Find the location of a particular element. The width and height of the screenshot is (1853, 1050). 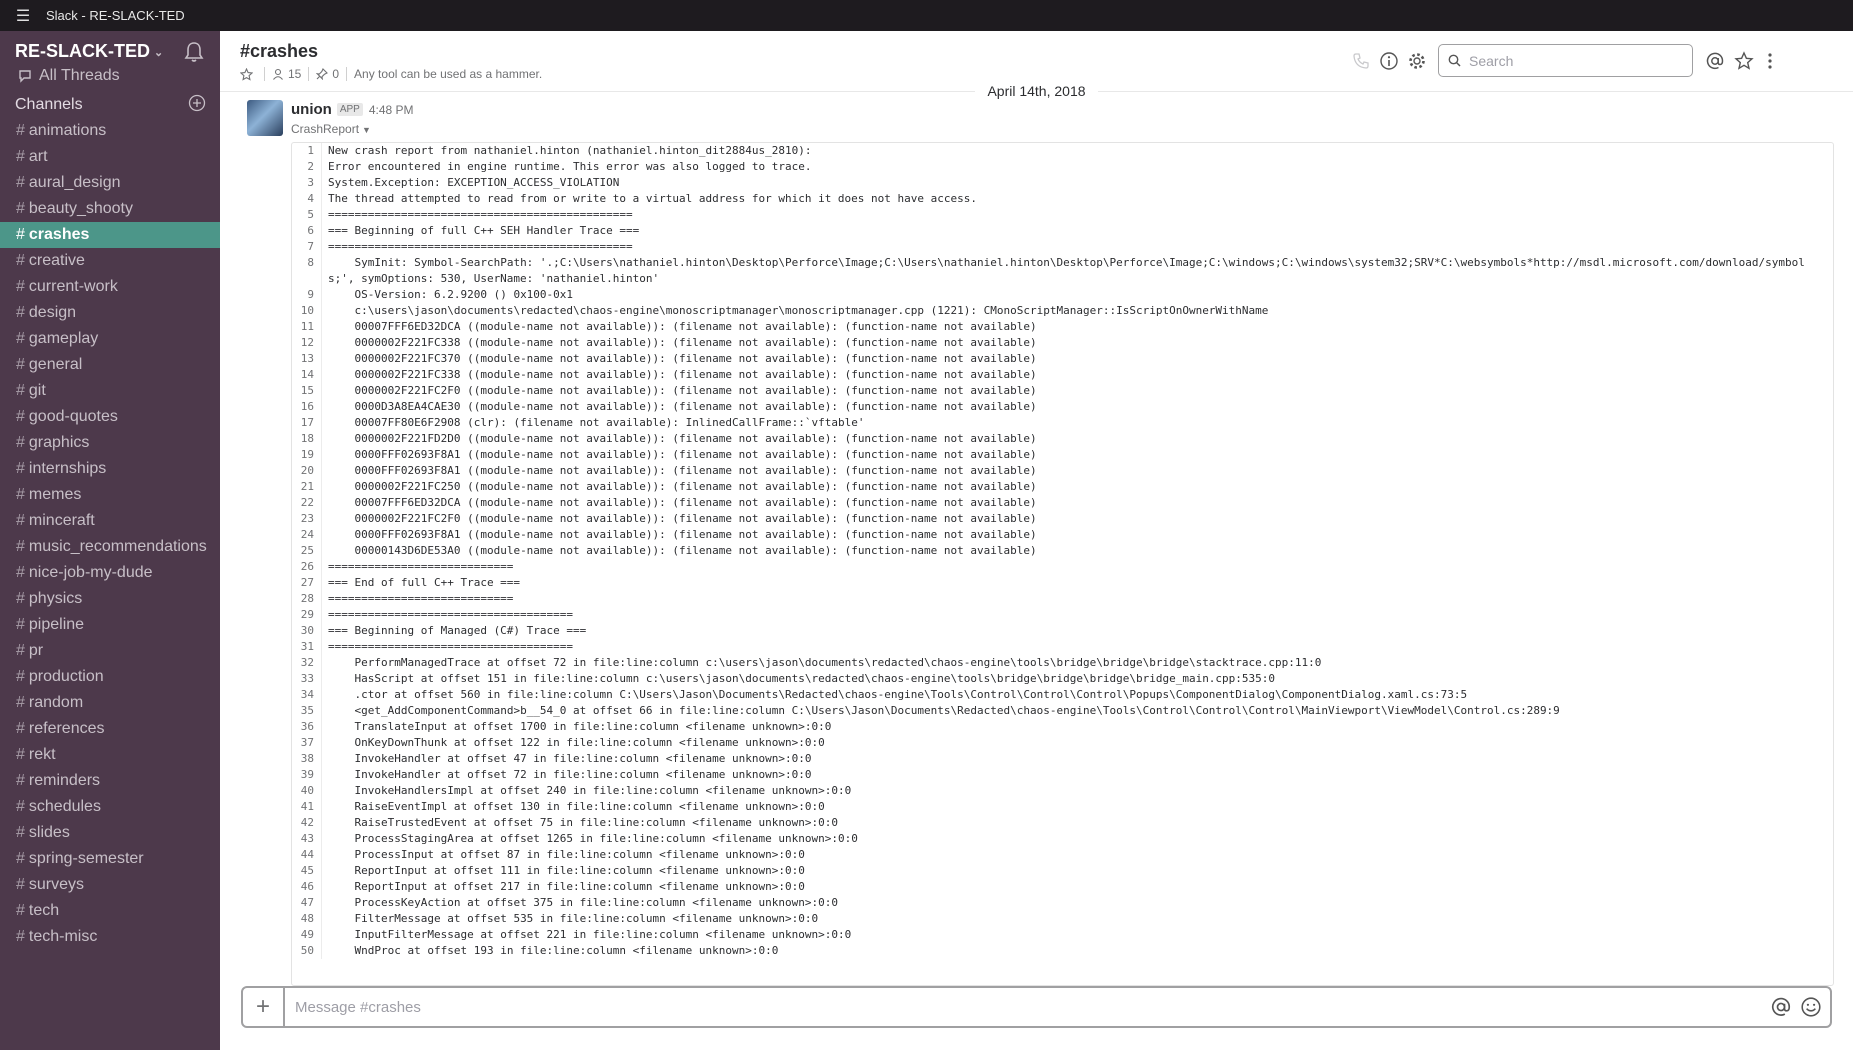

phone-icon is located at coordinates (1361, 61).